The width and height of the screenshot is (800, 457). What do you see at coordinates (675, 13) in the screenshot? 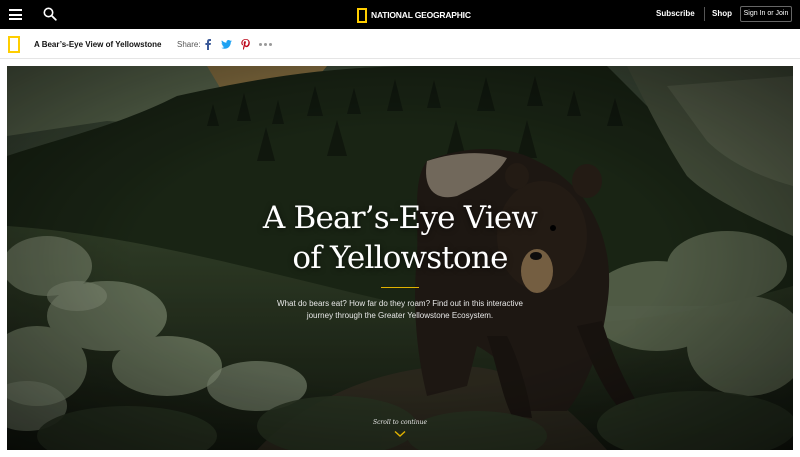
I see `subscribe-link: Subscribe` at bounding box center [675, 13].